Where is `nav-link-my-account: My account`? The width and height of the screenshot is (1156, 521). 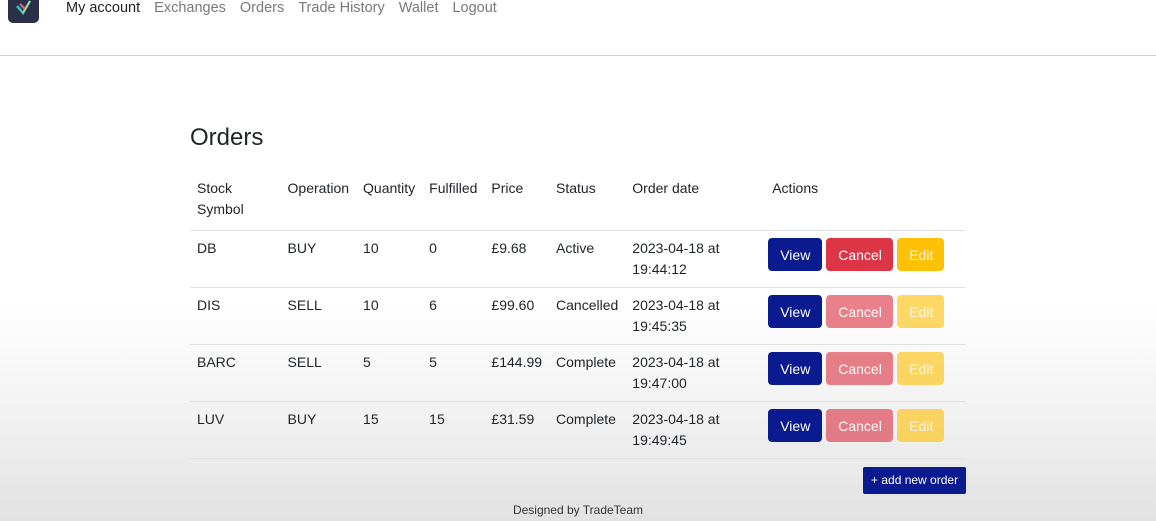
nav-link-my-account: My account is located at coordinates (103, 9).